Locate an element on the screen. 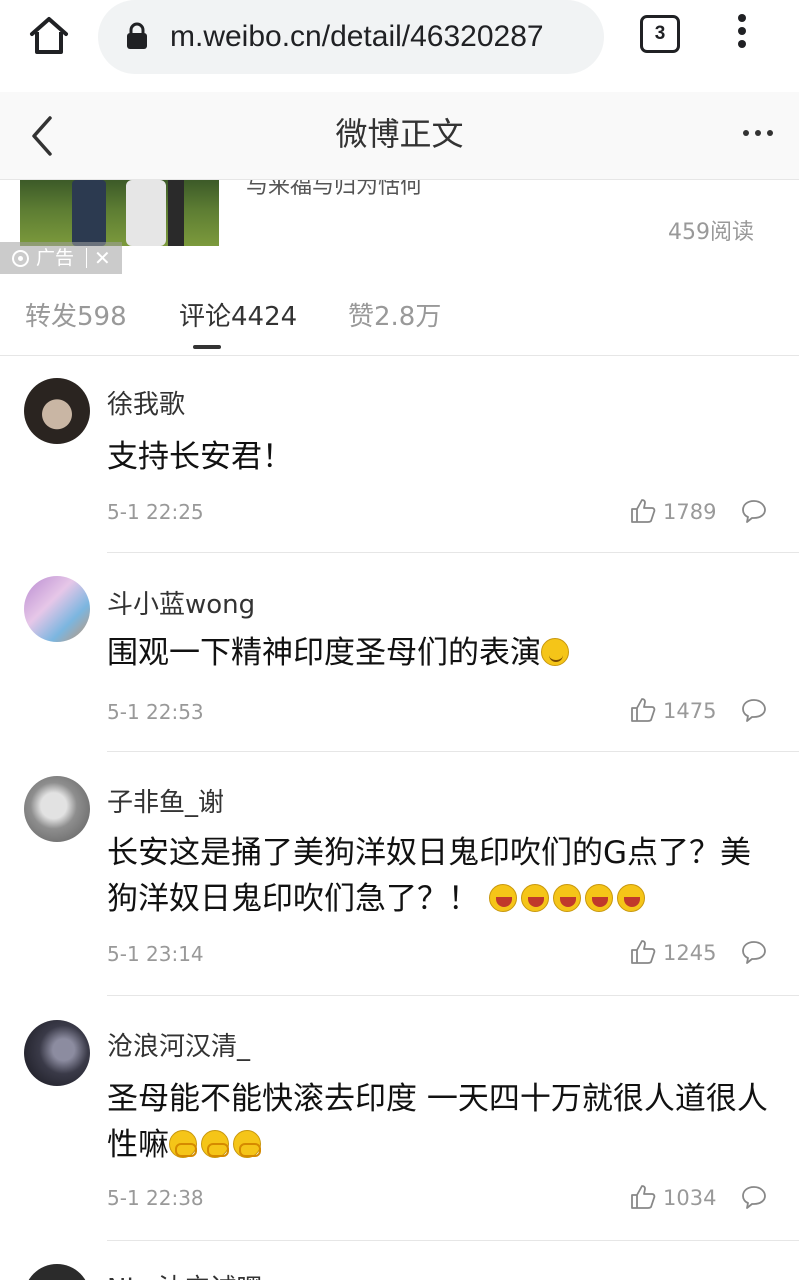 The width and height of the screenshot is (799, 1280). overflow-menu-icon is located at coordinates (742, 31).